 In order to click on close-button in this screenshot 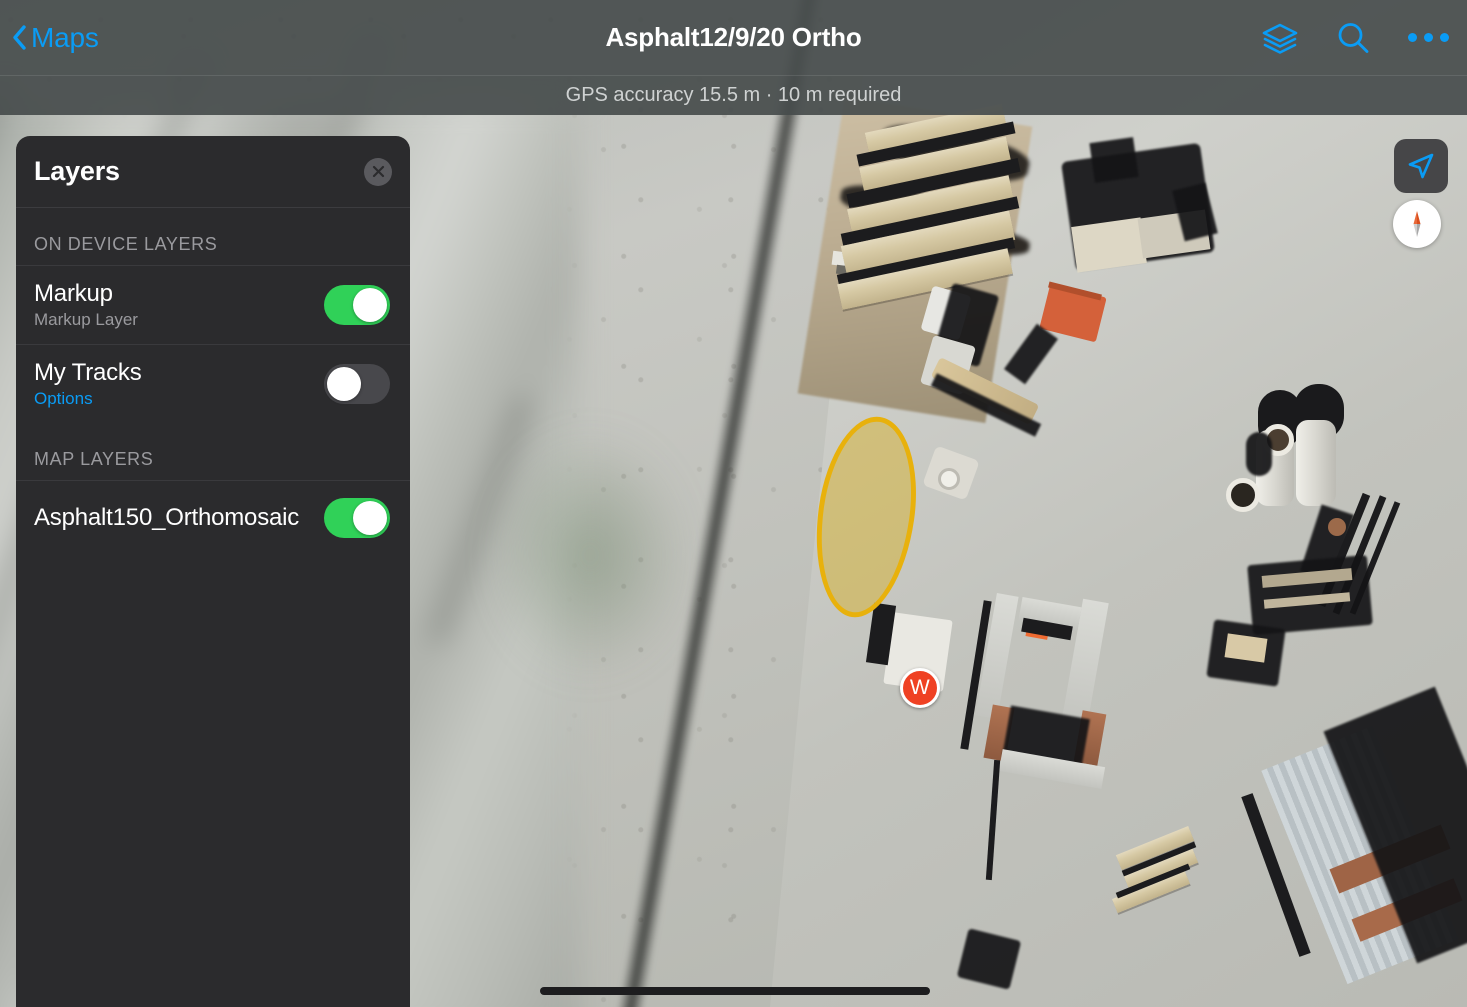, I will do `click(378, 171)`.